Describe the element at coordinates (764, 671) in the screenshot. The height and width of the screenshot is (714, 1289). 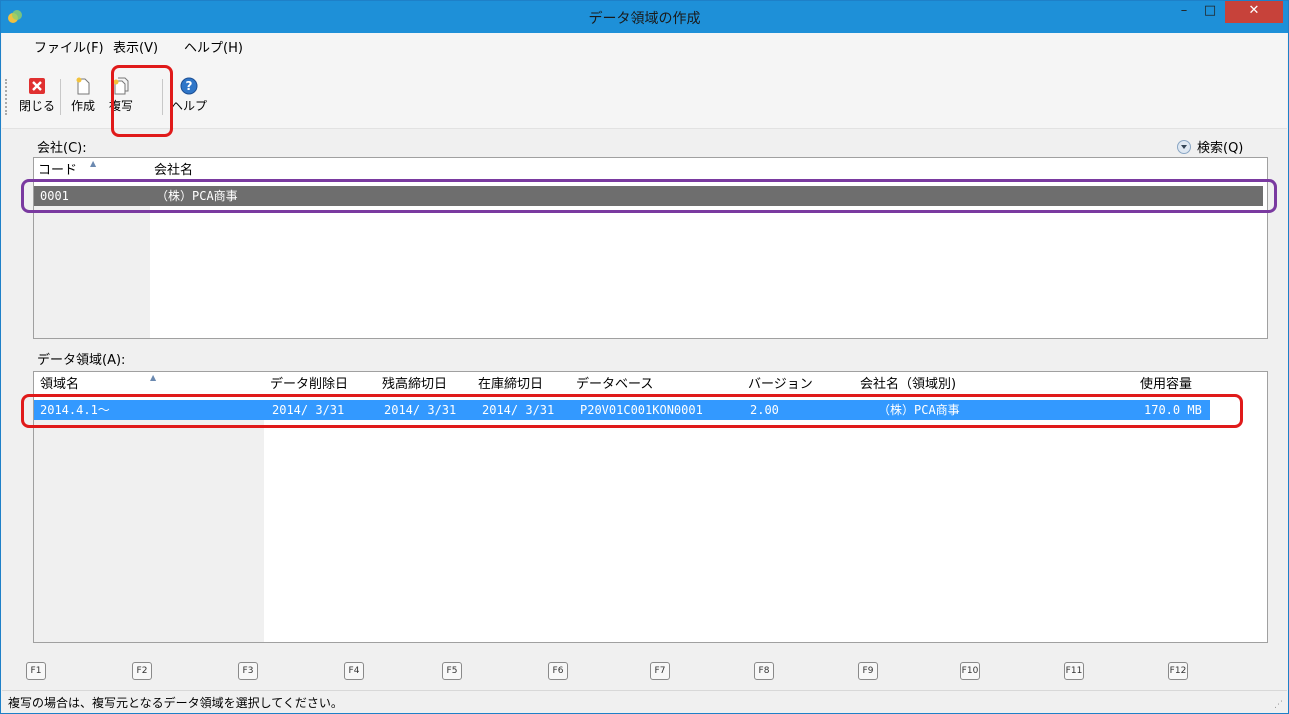
I see `f8-key: F8` at that location.